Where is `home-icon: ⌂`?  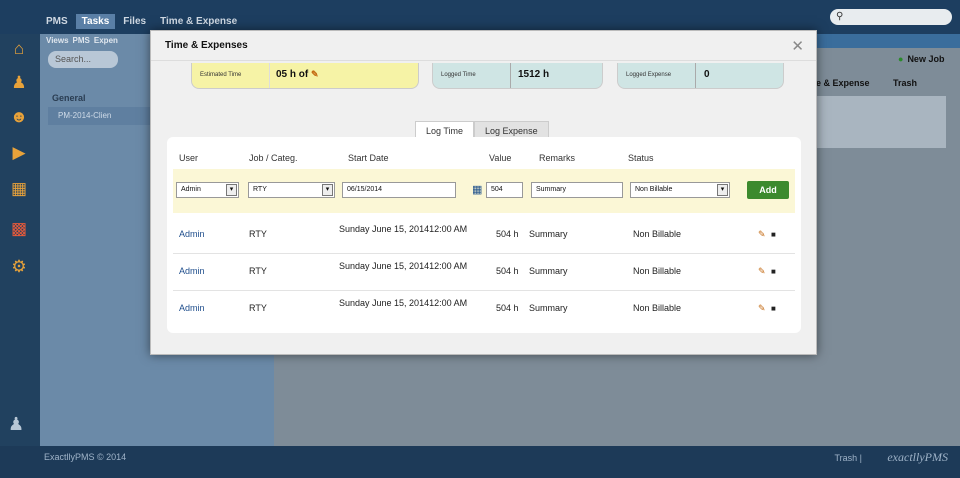 home-icon: ⌂ is located at coordinates (19, 49).